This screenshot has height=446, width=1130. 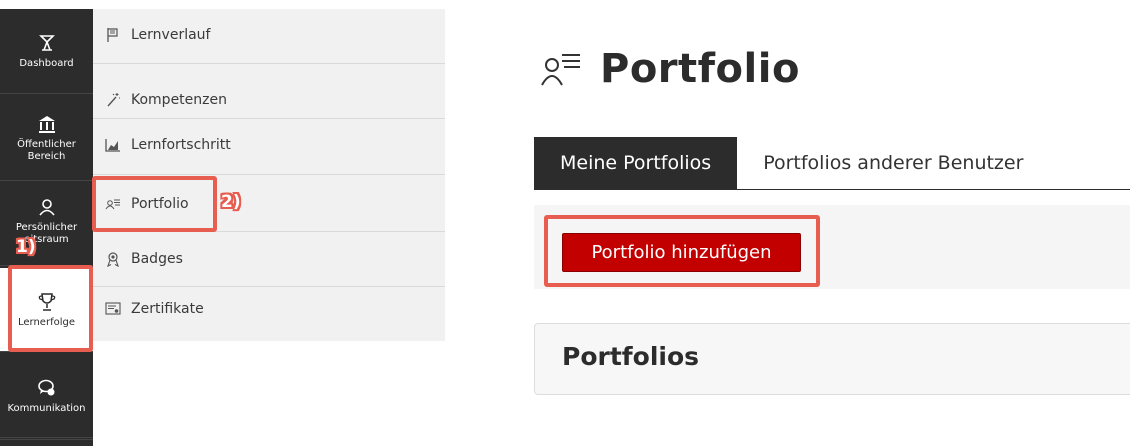 I want to click on submenu-item-badges: Badges, so click(x=269, y=259).